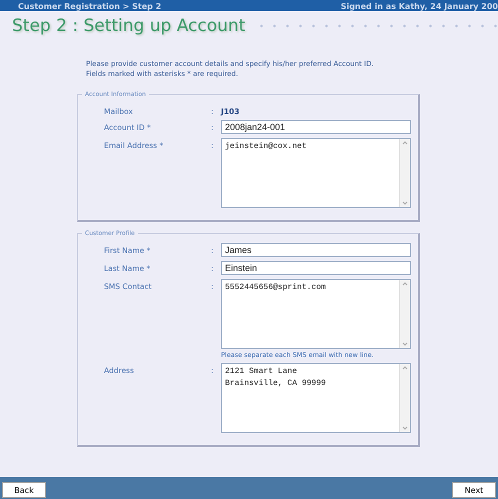 This screenshot has width=498, height=499. What do you see at coordinates (316, 127) in the screenshot?
I see `input-field: 2008jan24-001` at bounding box center [316, 127].